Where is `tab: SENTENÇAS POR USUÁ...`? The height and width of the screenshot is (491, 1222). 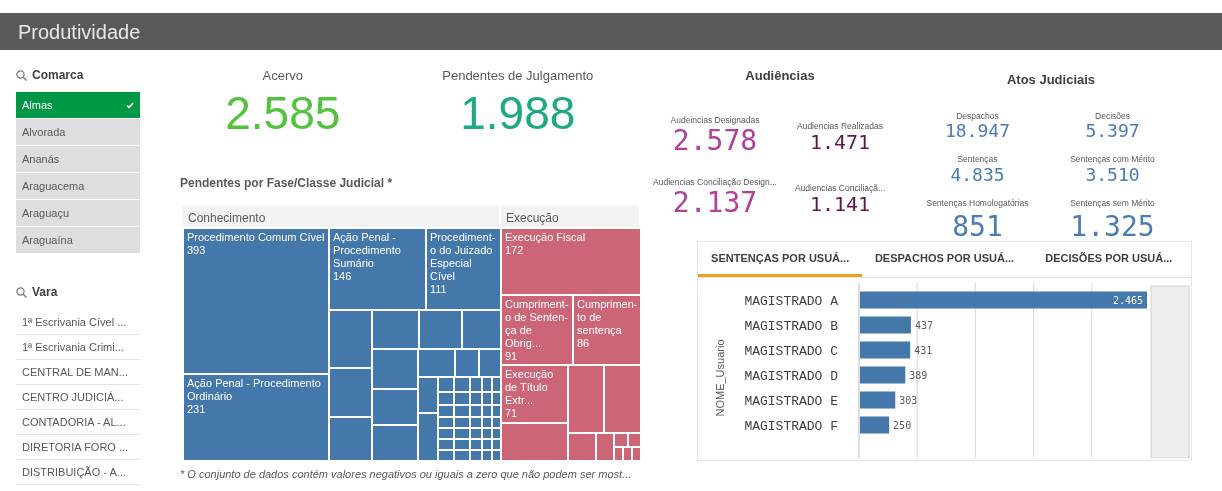 tab: SENTENÇAS POR USUÁ... is located at coordinates (780, 259).